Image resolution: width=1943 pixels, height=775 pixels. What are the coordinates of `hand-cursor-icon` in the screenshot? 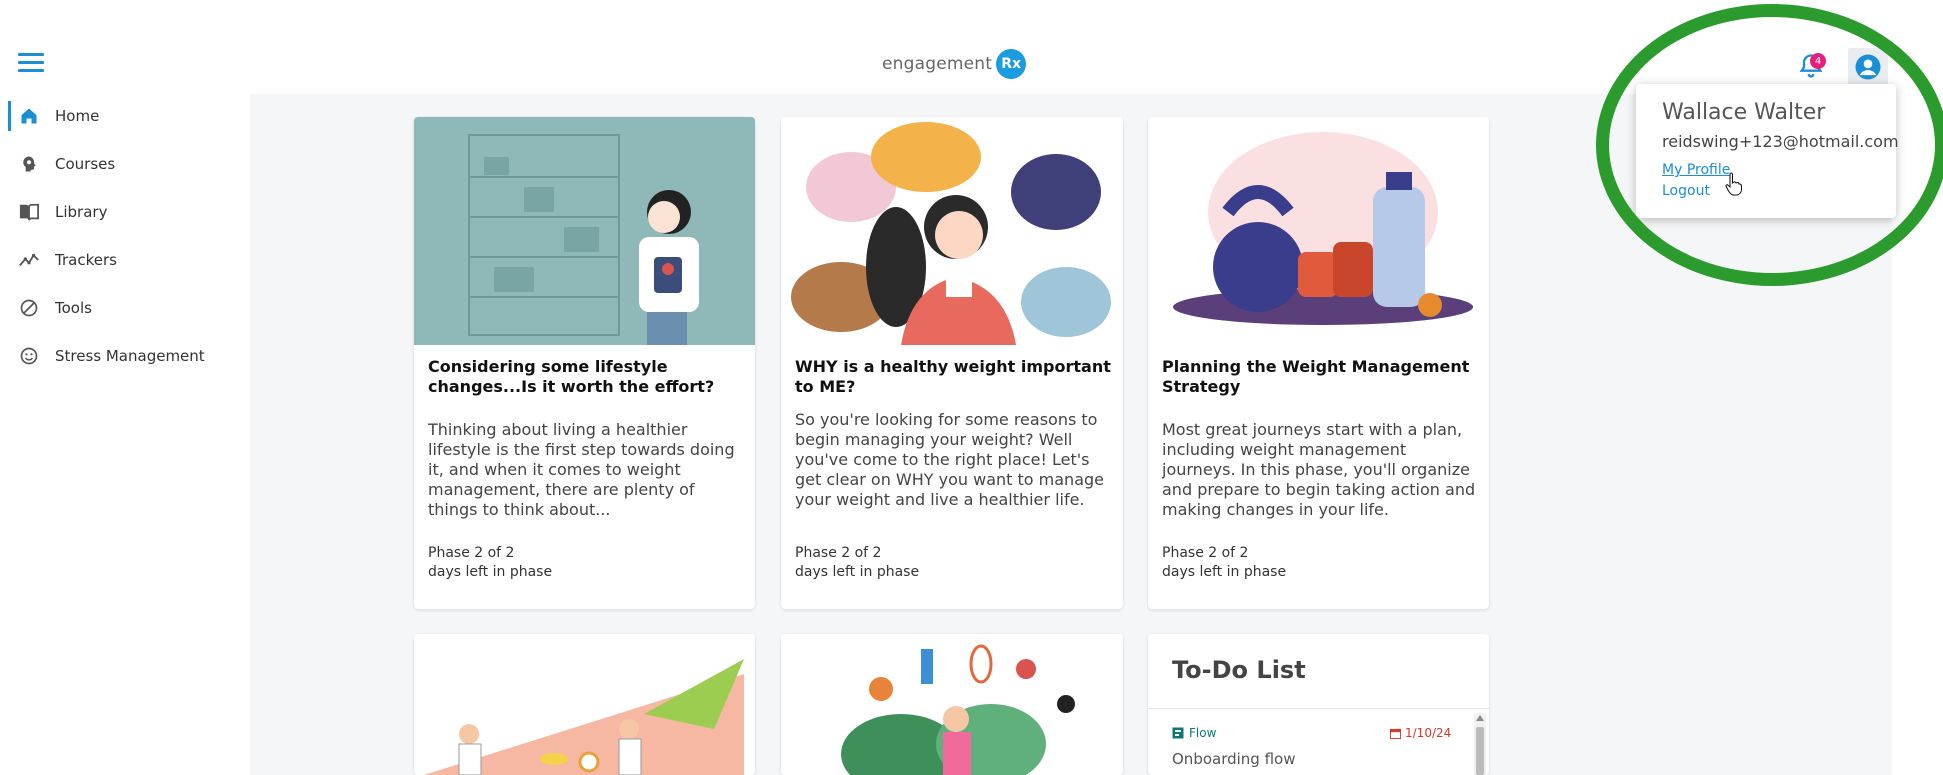 It's located at (1733, 184).